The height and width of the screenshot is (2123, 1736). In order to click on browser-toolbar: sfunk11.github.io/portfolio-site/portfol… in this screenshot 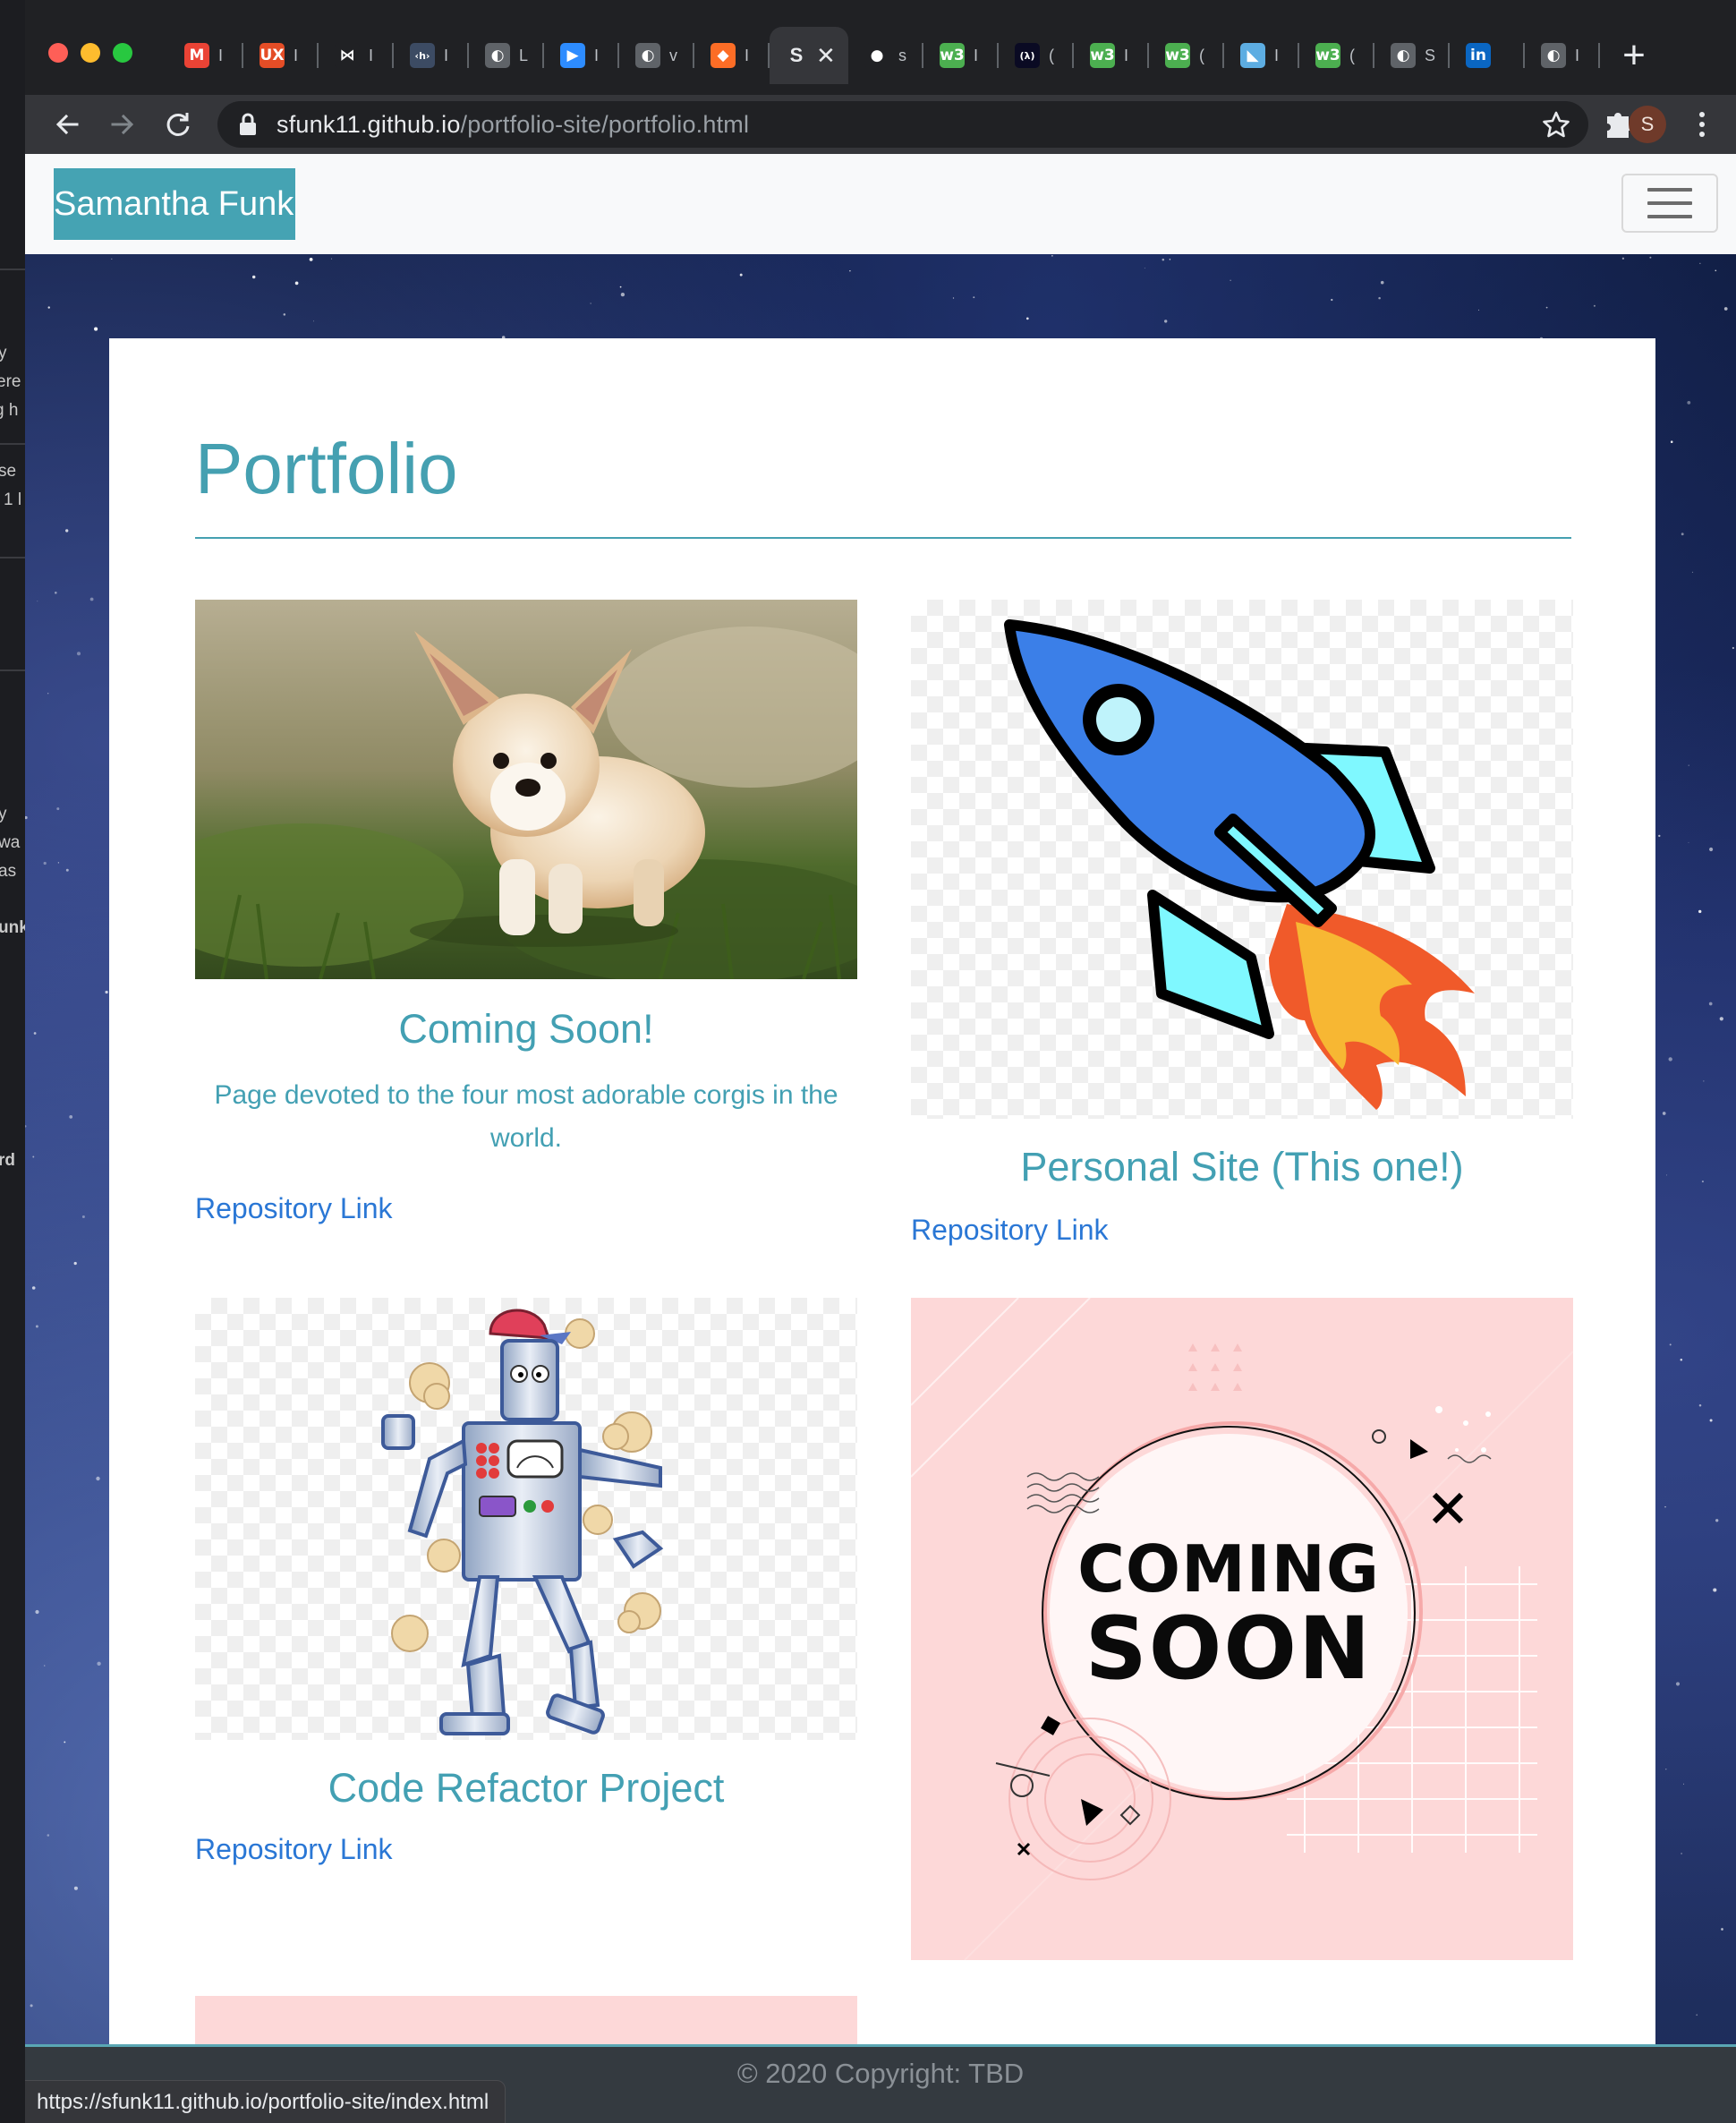, I will do `click(880, 124)`.